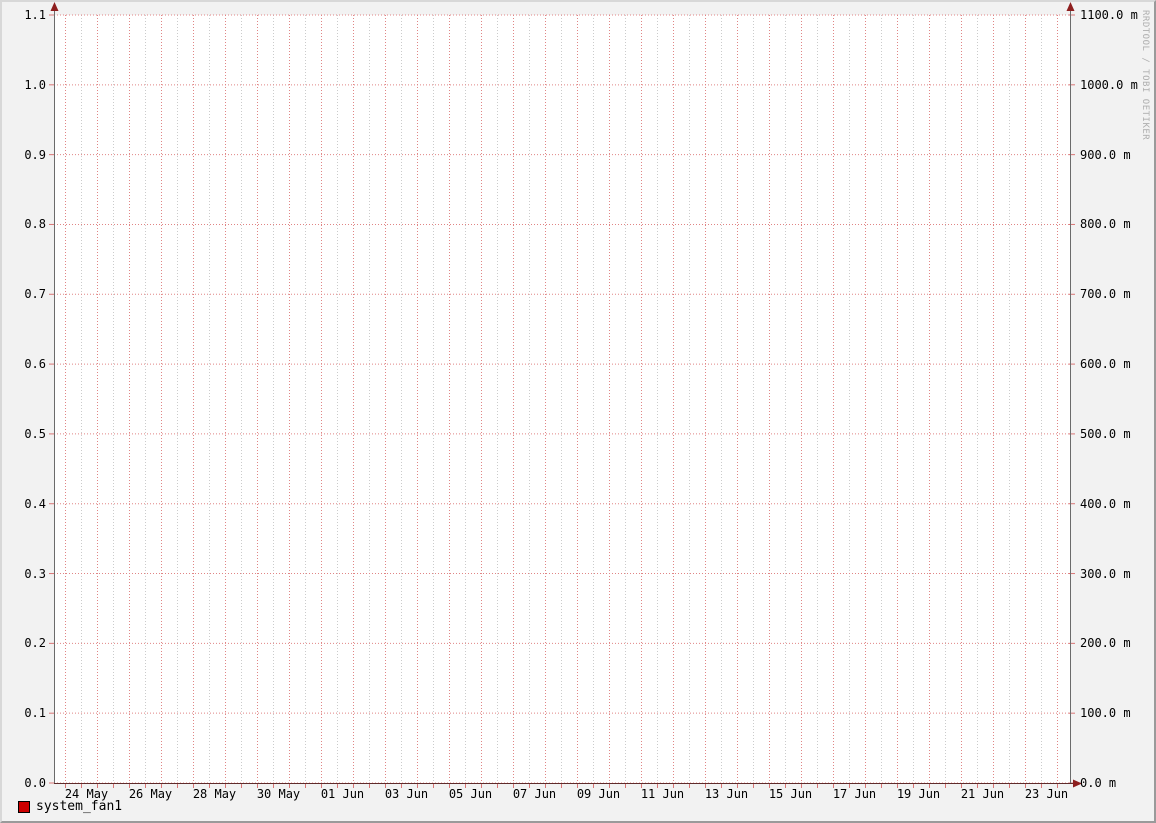  Describe the element at coordinates (1145, 75) in the screenshot. I see `watermark-text: RRDTOOL / TOBI OETIKER` at that location.